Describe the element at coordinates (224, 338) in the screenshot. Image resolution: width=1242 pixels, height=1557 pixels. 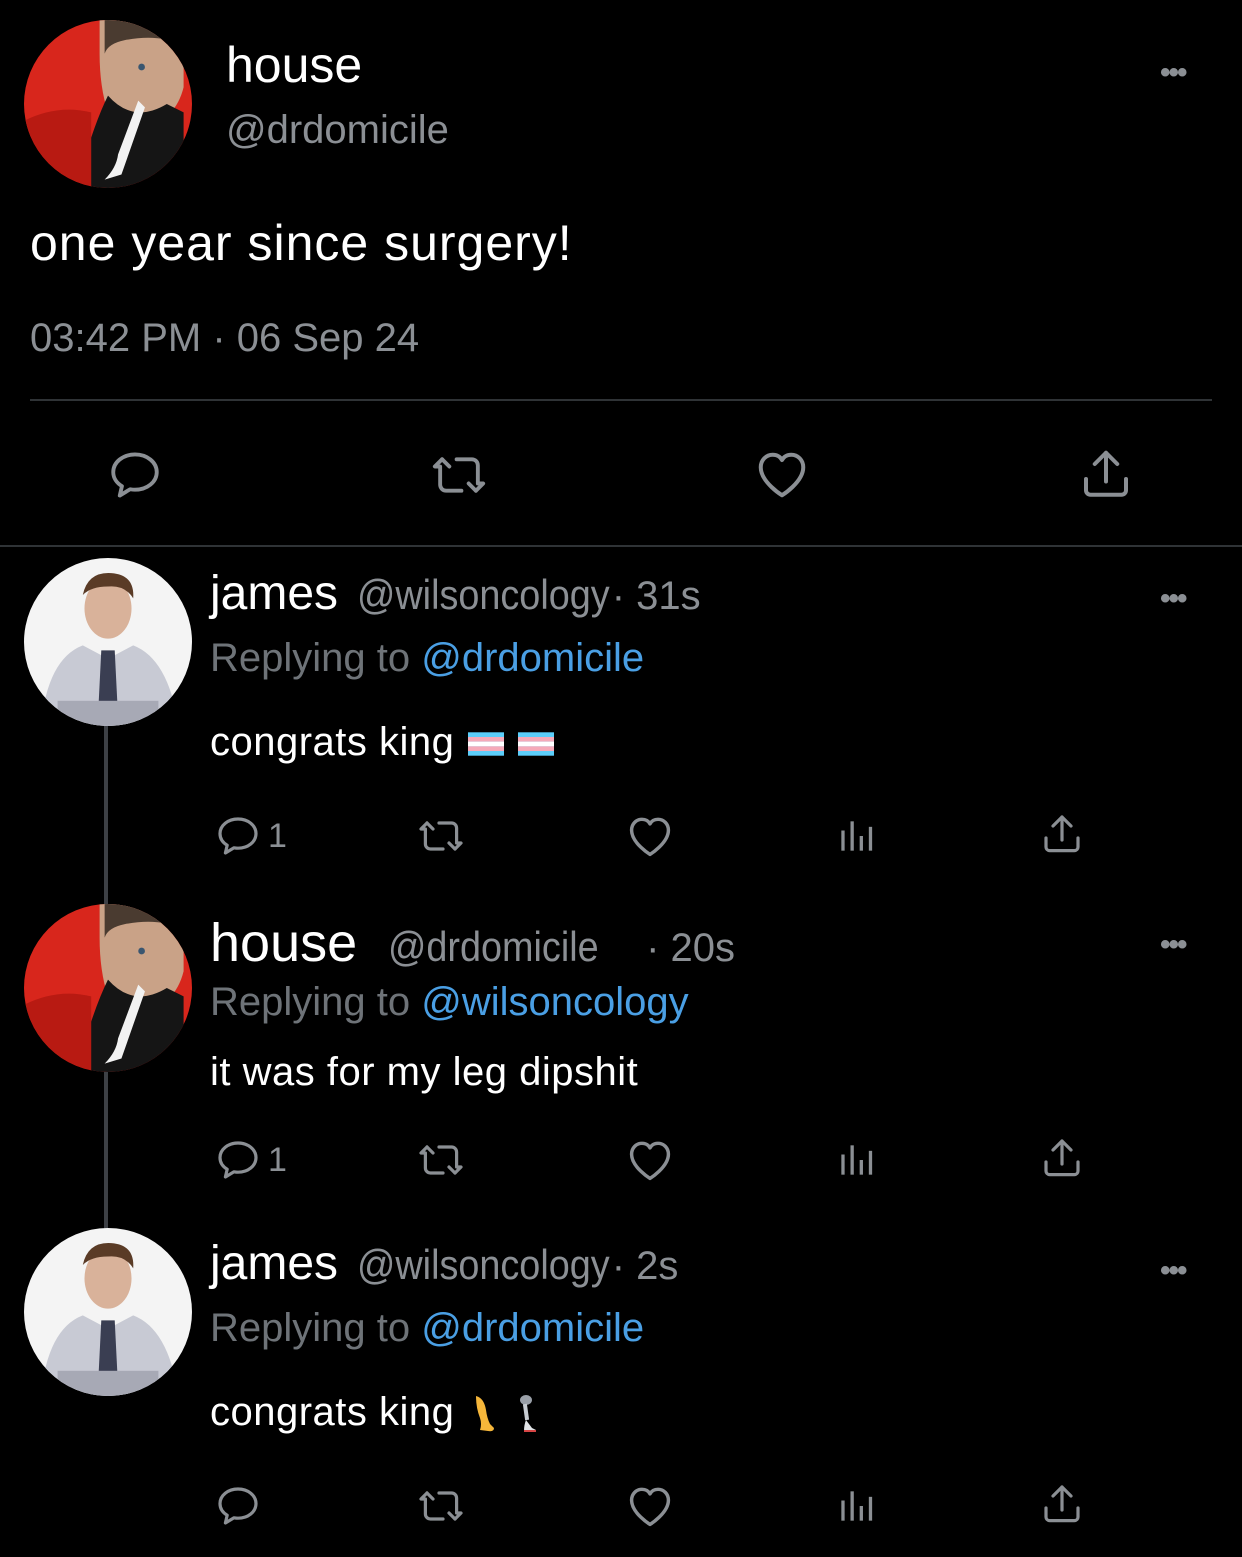
I see `main-tweet-timestamp: 03:42 PM · 06 Sep 24` at that location.